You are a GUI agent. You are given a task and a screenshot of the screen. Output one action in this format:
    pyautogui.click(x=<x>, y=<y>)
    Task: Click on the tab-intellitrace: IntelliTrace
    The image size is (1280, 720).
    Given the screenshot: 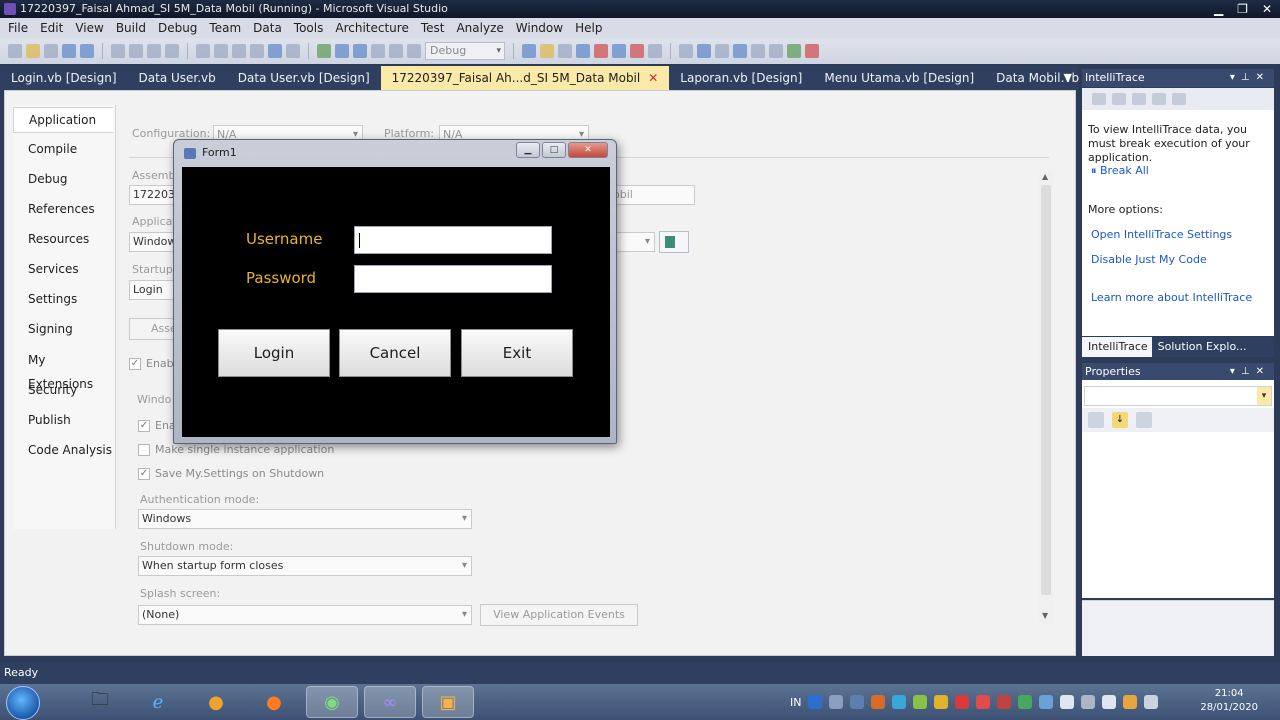 What is the action you would take?
    pyautogui.click(x=1117, y=347)
    